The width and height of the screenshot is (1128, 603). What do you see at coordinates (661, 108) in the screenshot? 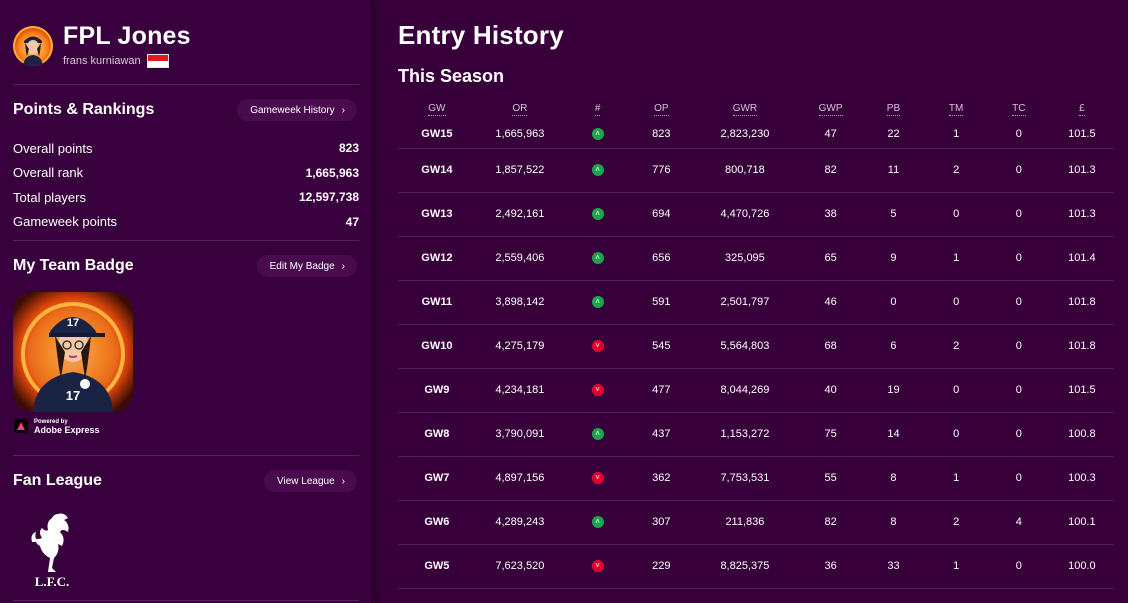
I see `column-header-op: OP` at bounding box center [661, 108].